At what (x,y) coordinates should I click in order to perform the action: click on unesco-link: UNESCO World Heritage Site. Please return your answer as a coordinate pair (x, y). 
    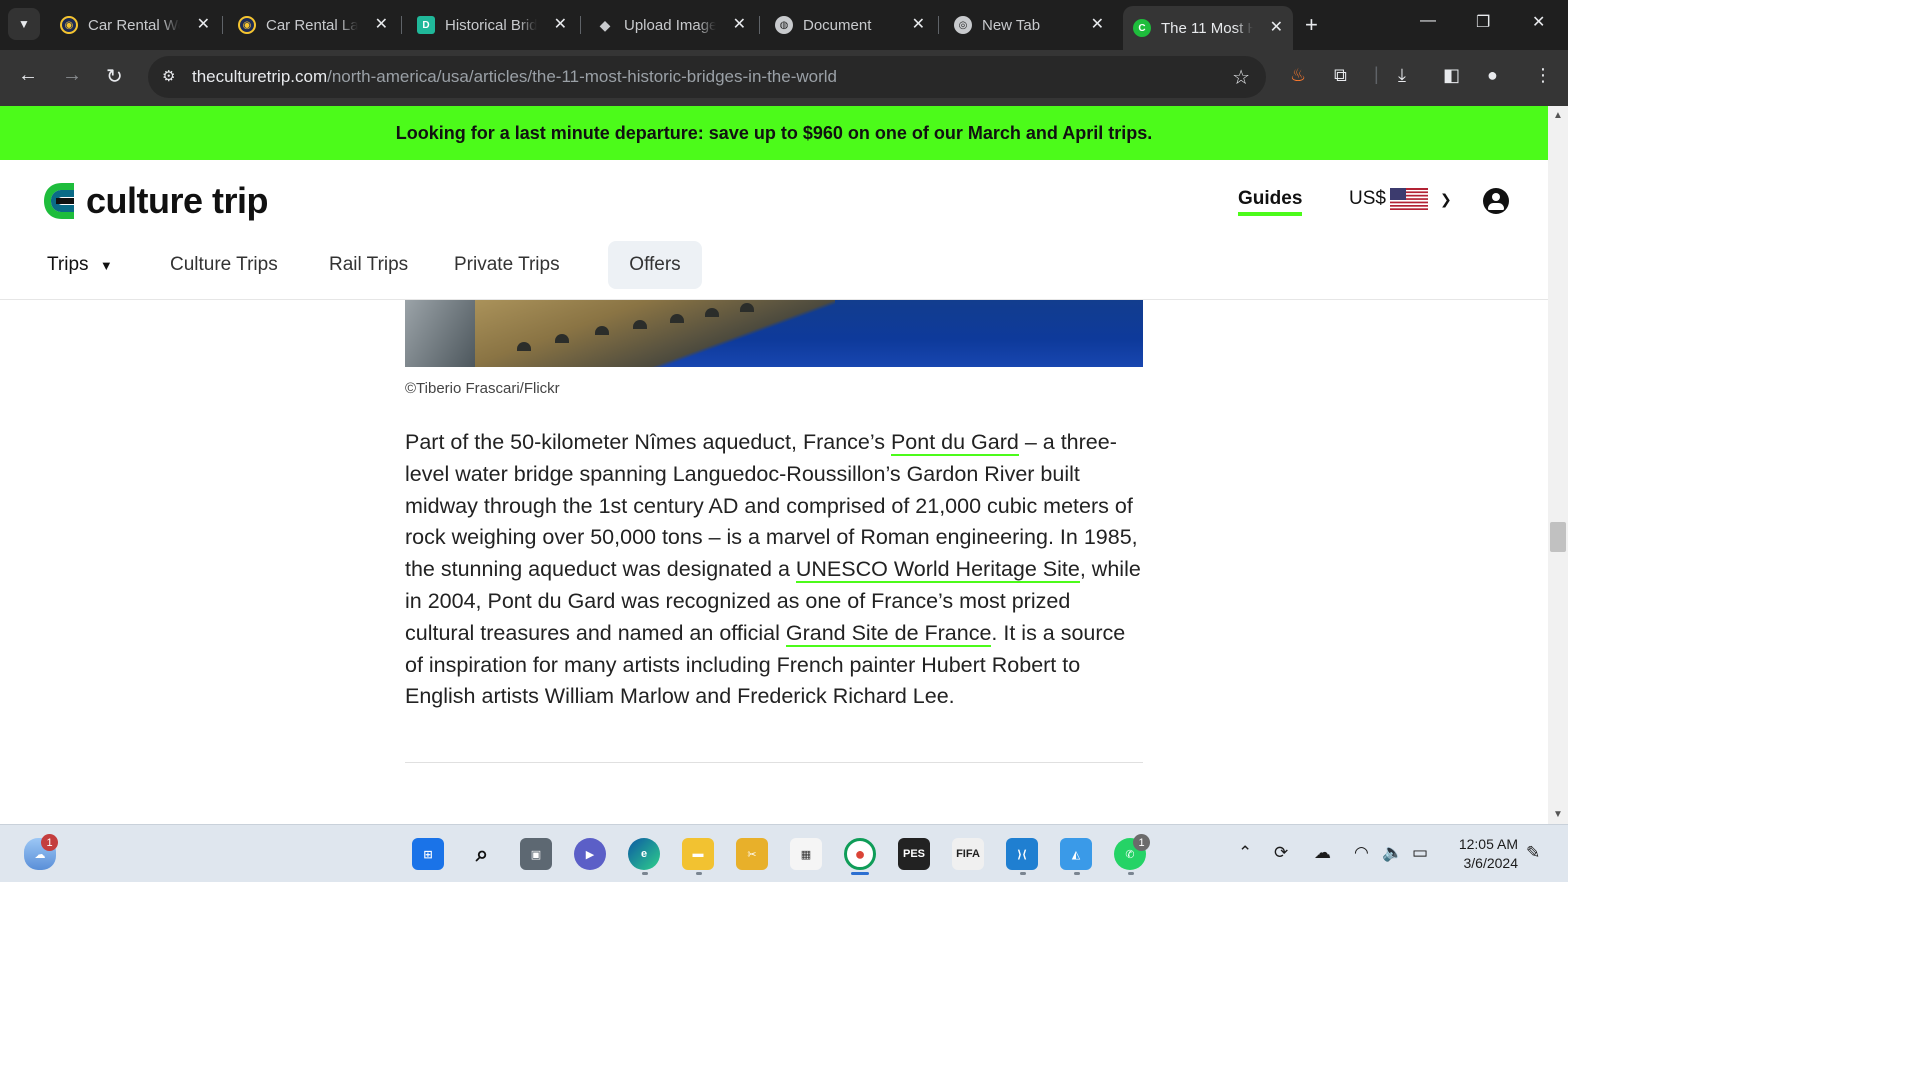
    Looking at the image, I should click on (937, 570).